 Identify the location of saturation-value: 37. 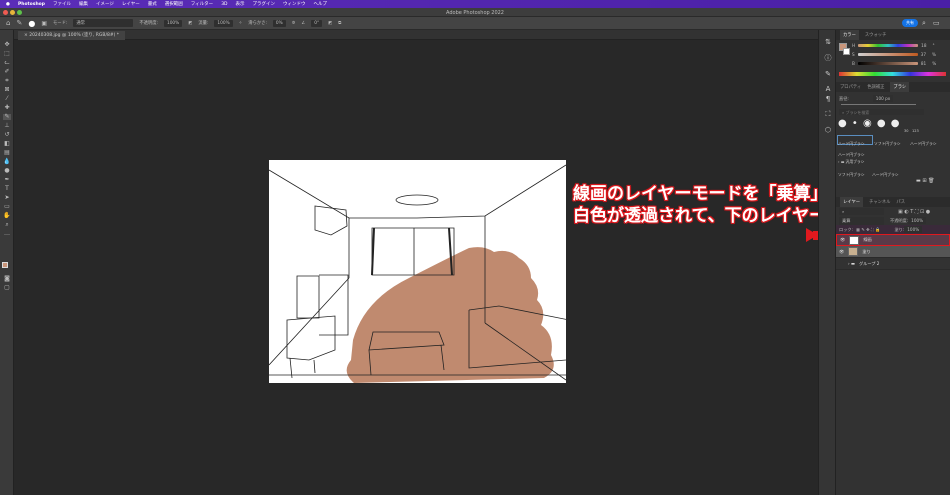
(923, 54).